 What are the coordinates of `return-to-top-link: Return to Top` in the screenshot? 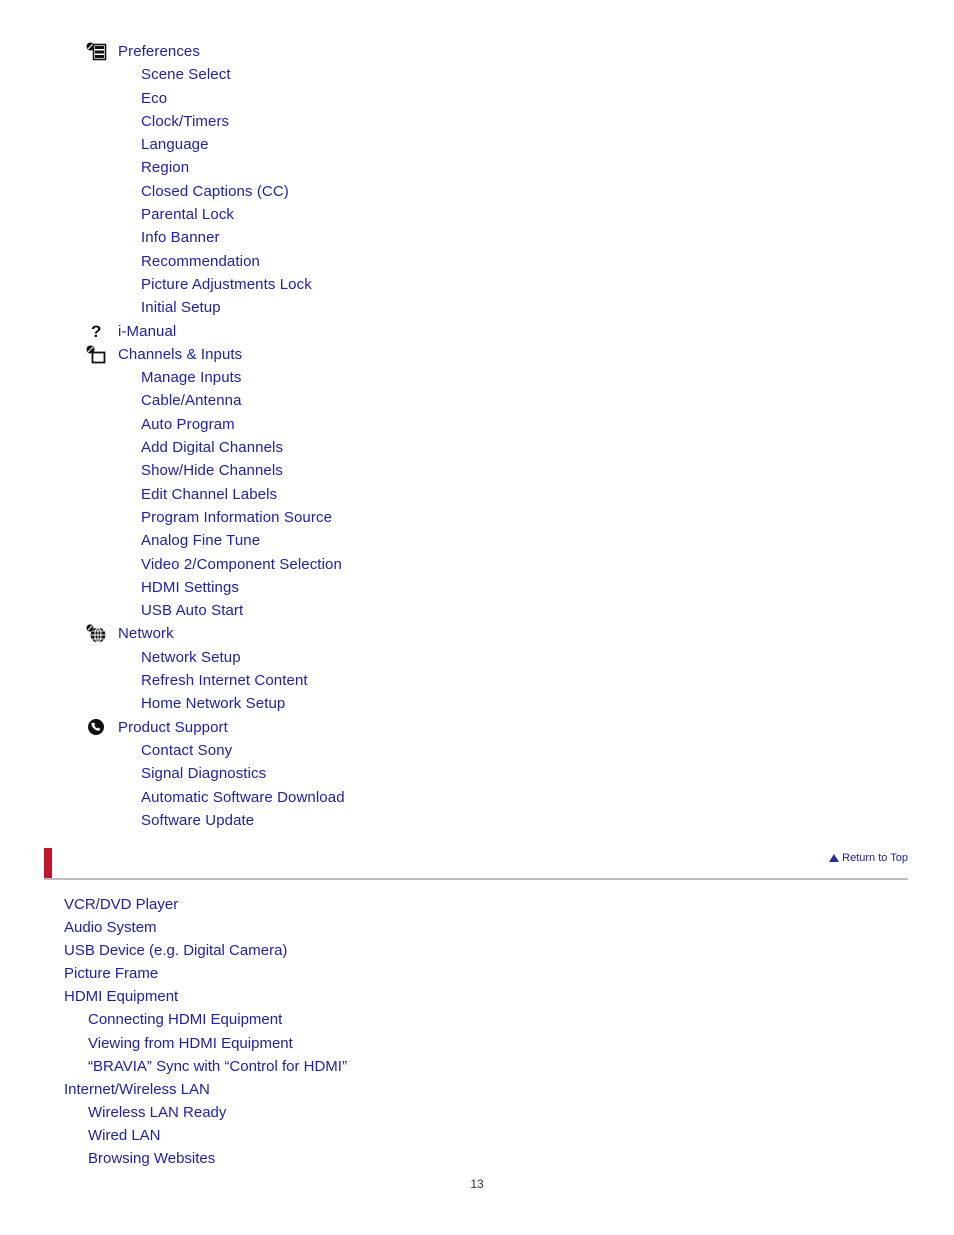 It's located at (868, 858).